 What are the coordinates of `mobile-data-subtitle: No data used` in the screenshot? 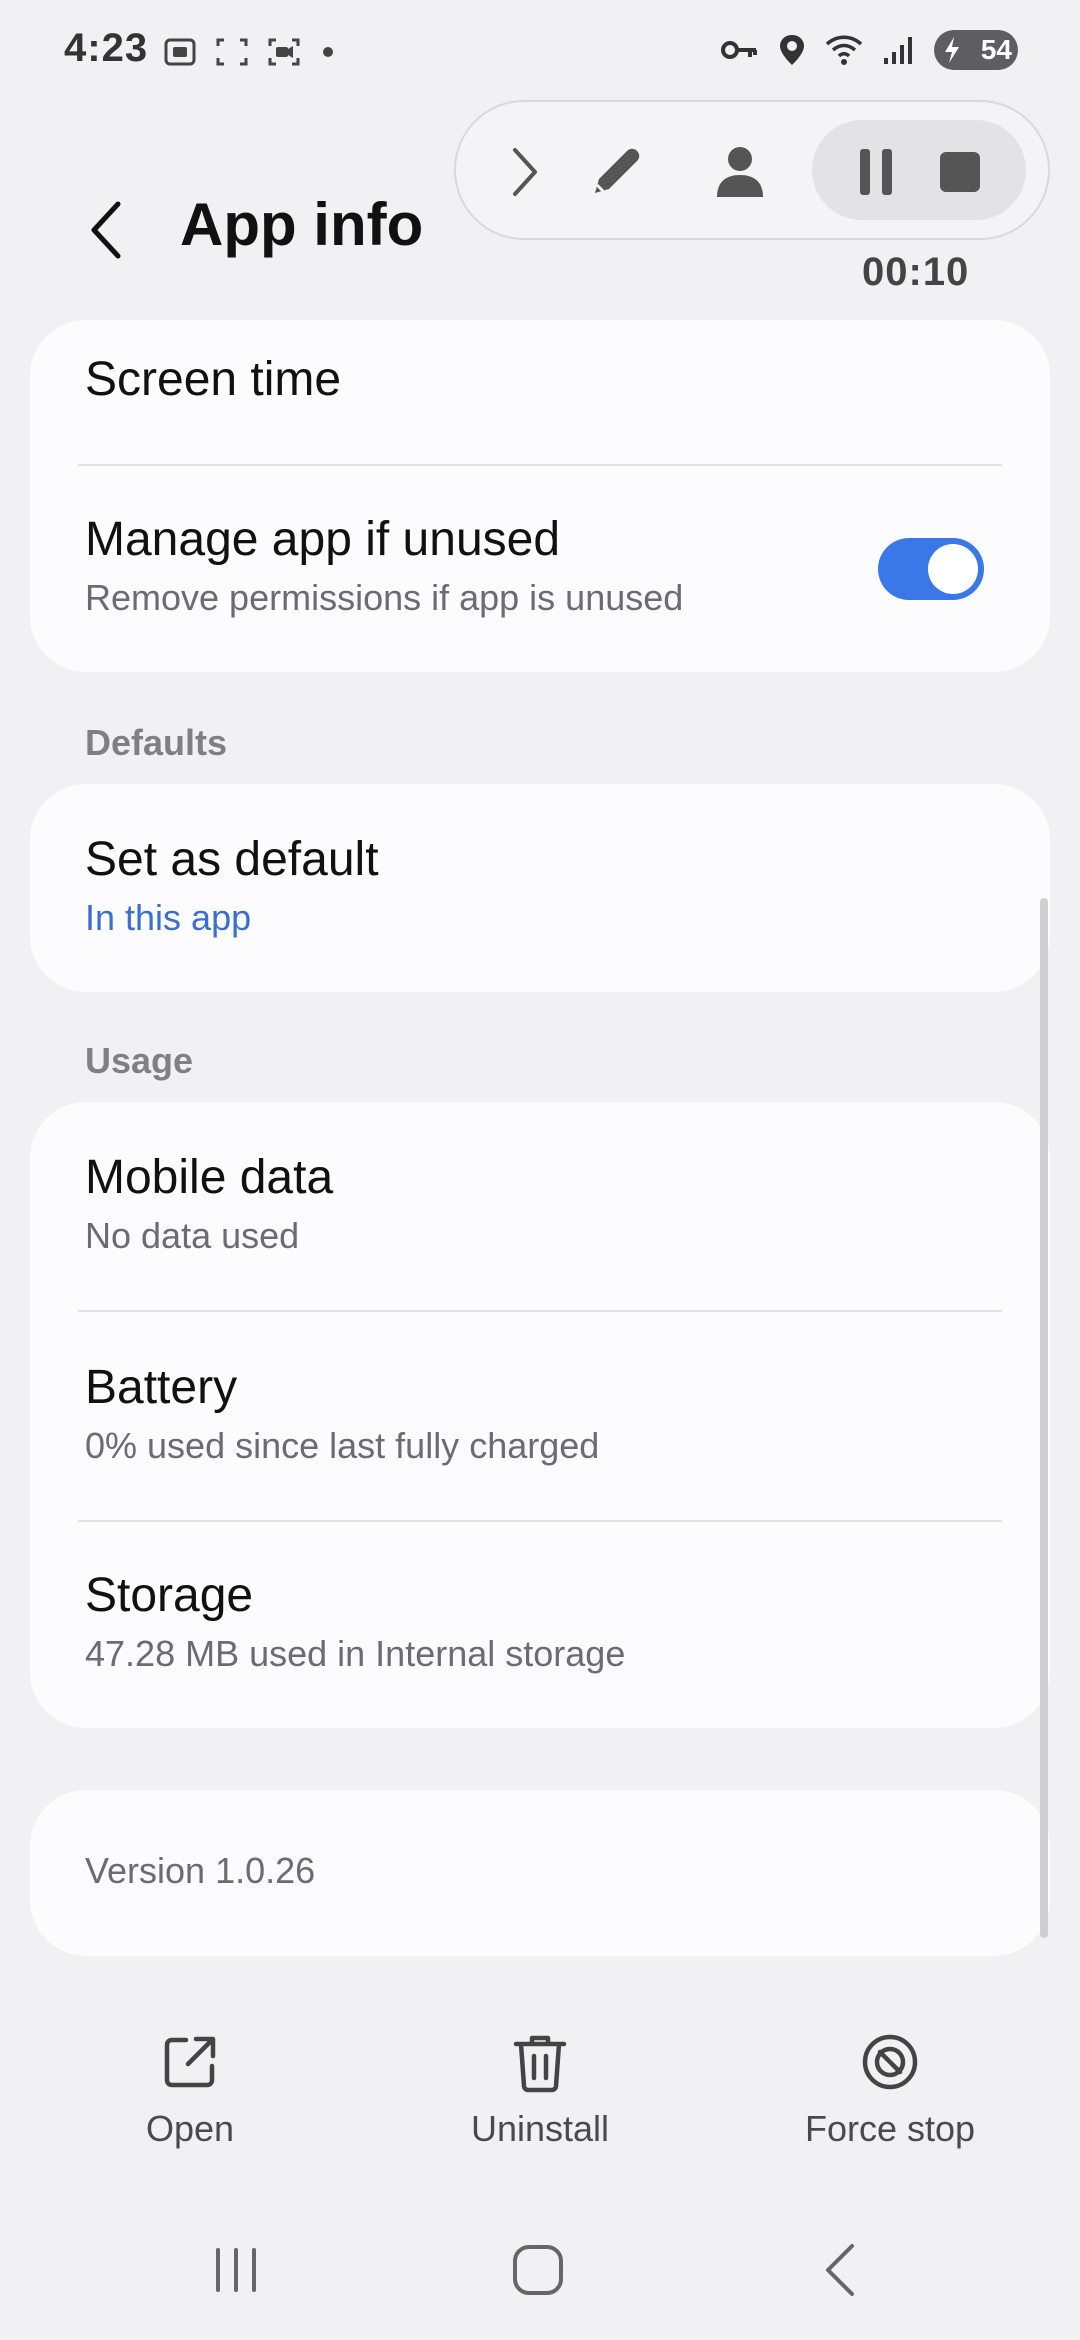 It's located at (192, 1235).